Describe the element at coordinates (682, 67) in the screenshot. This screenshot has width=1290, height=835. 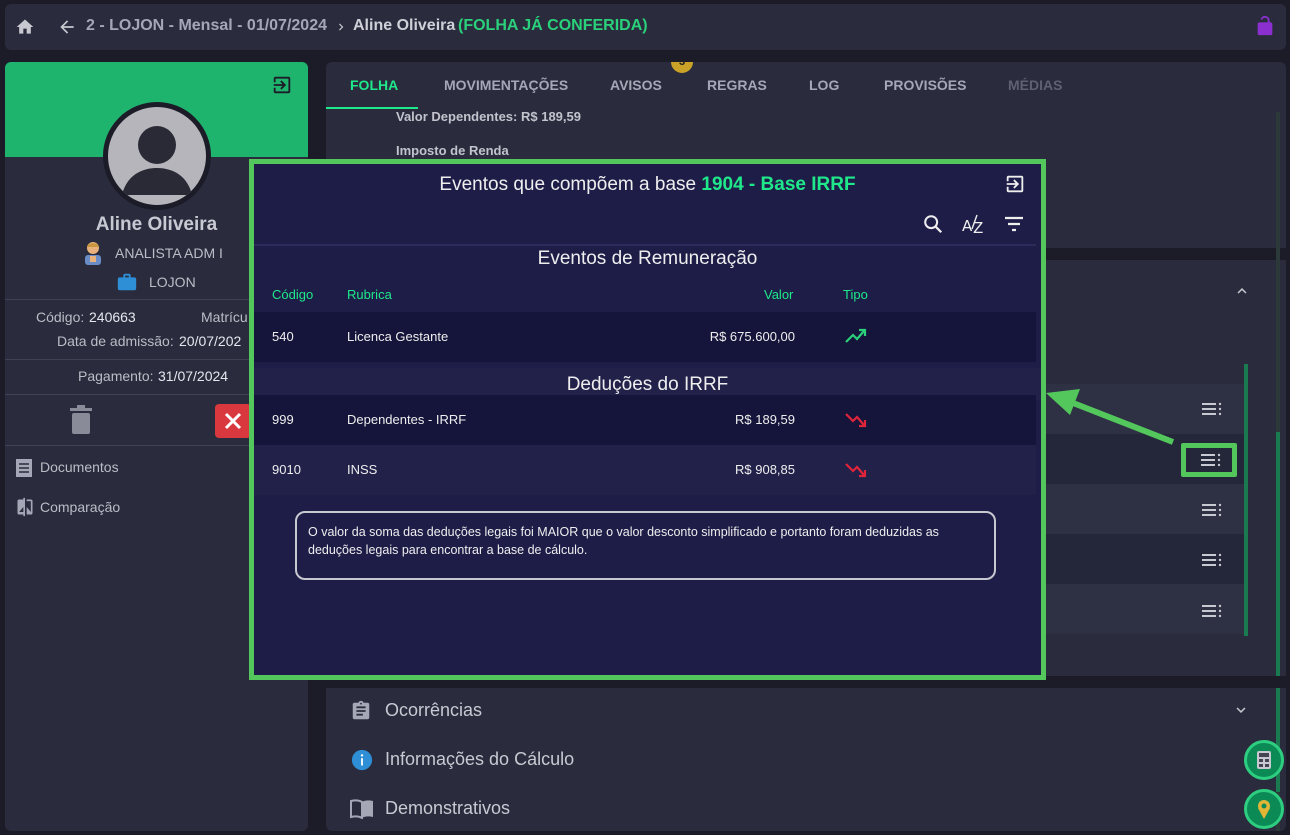
I see `notification-badge: 3` at that location.